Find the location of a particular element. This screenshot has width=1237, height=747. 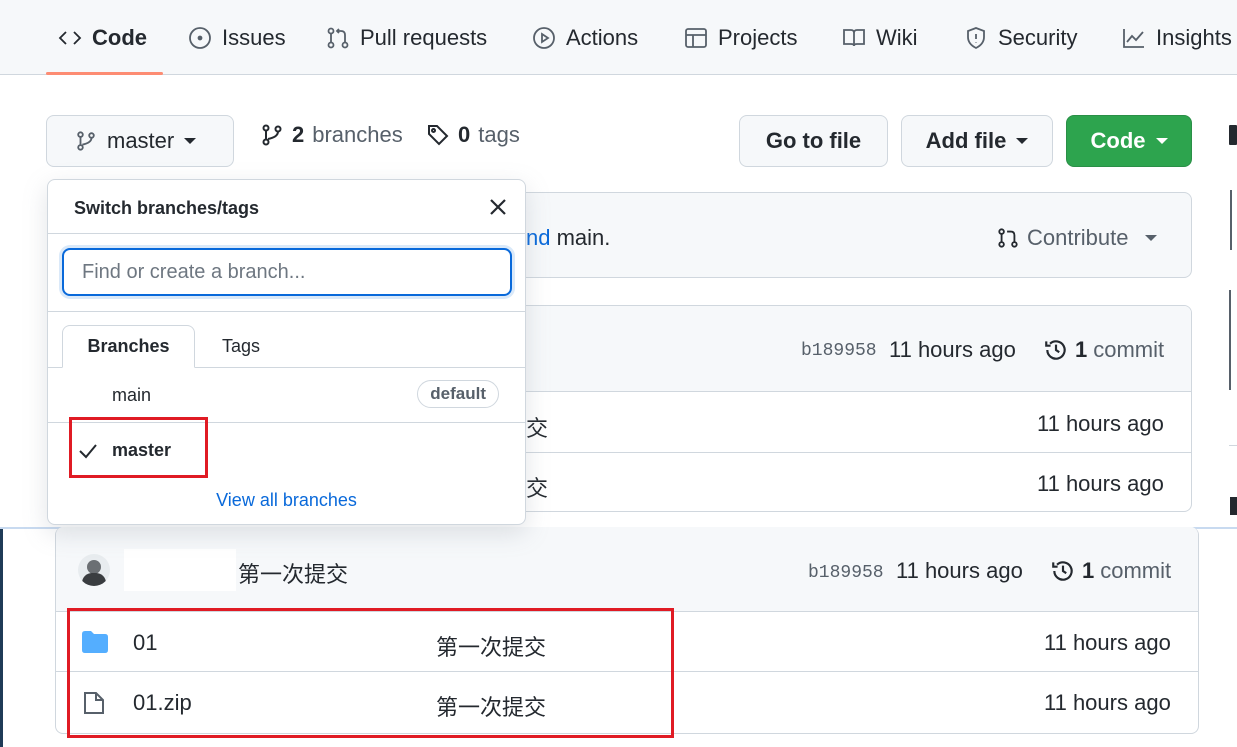

active-tab-indicator is located at coordinates (104, 73).